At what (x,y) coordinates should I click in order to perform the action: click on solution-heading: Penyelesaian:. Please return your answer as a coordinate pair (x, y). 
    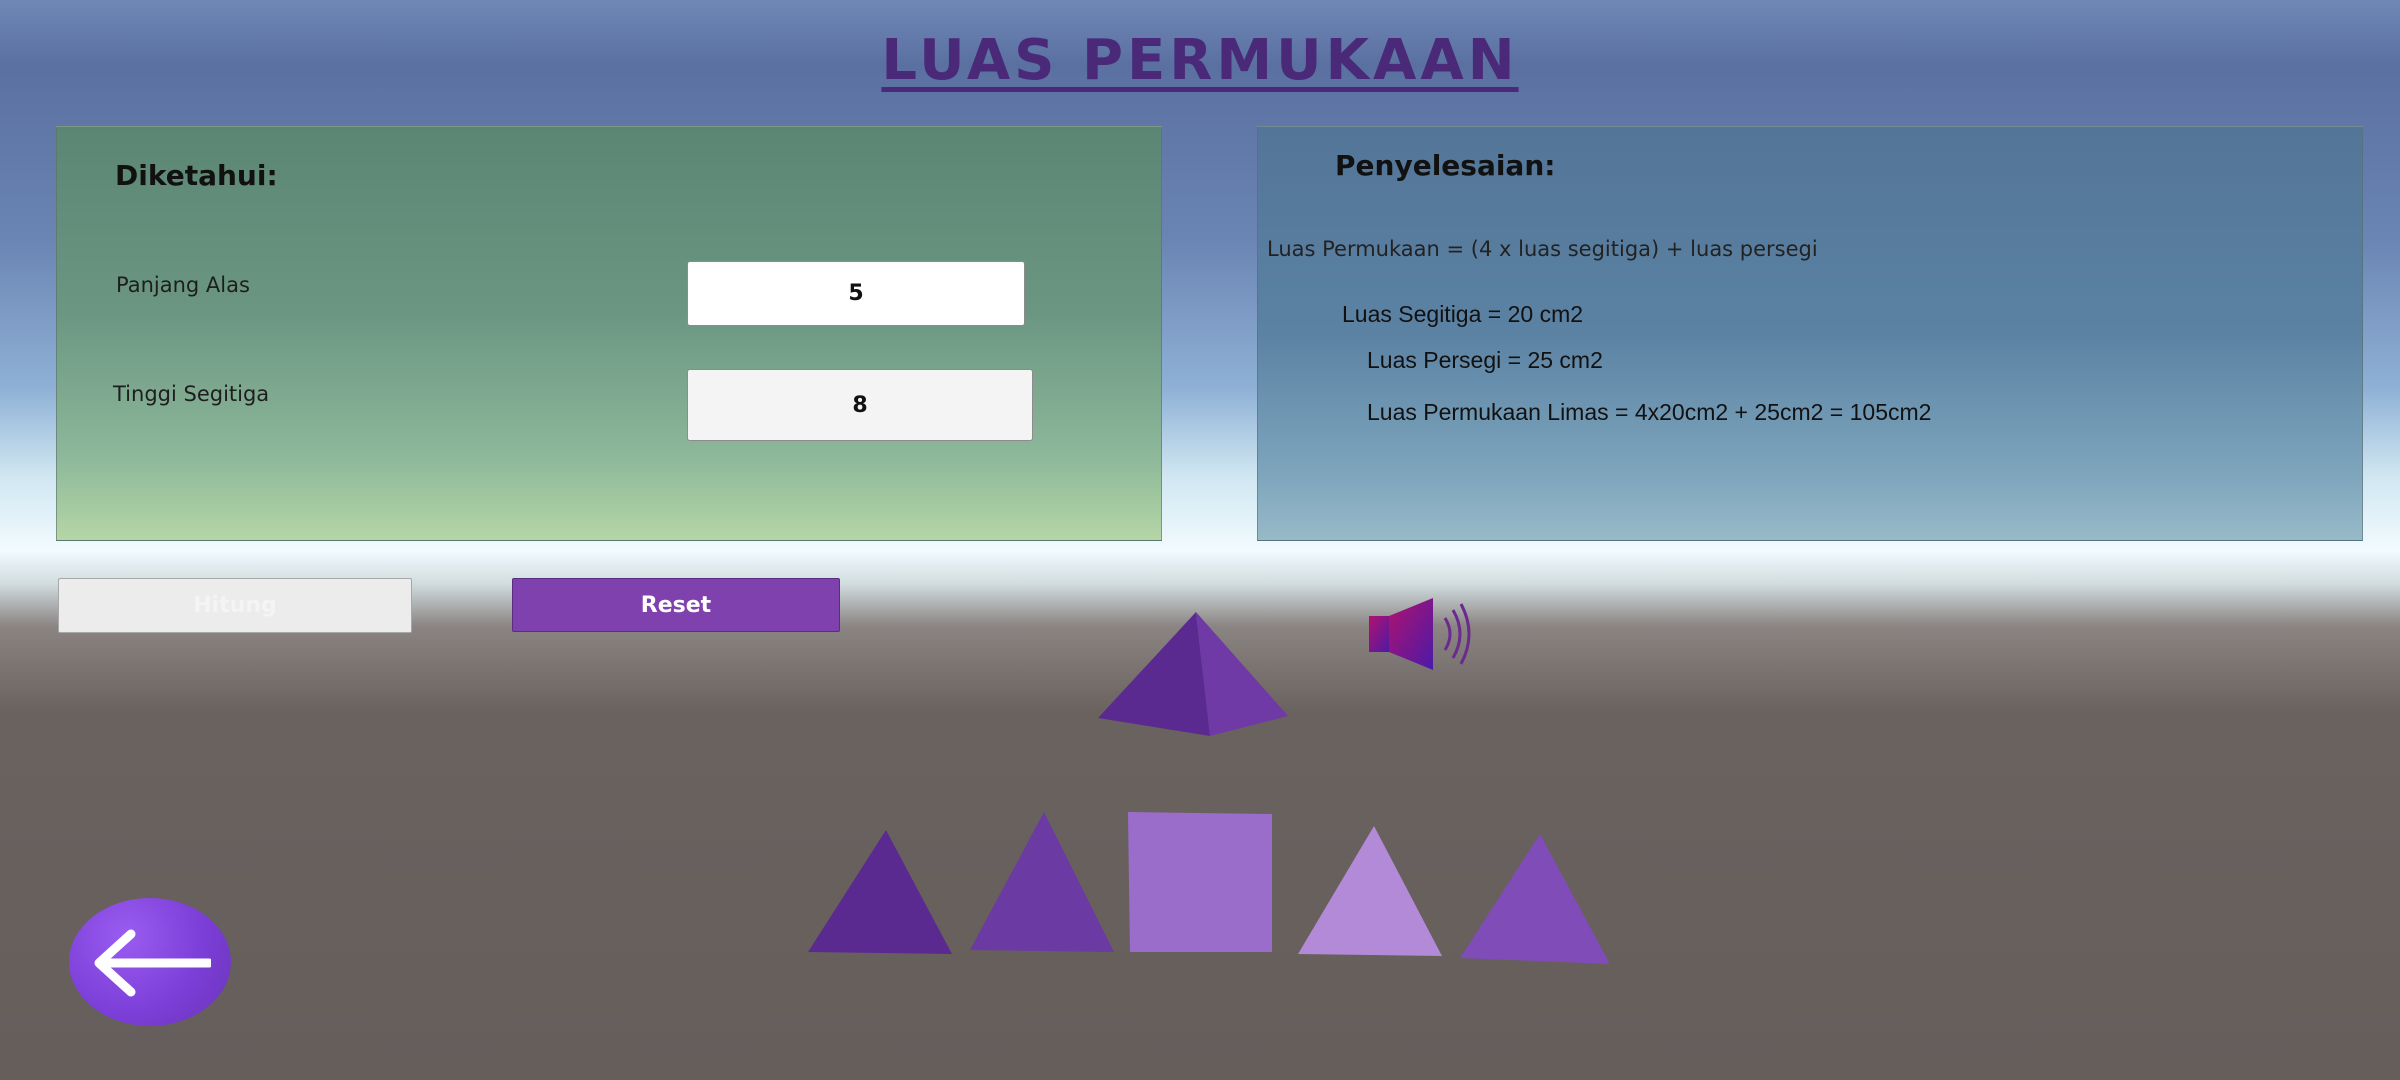
    Looking at the image, I should click on (1445, 165).